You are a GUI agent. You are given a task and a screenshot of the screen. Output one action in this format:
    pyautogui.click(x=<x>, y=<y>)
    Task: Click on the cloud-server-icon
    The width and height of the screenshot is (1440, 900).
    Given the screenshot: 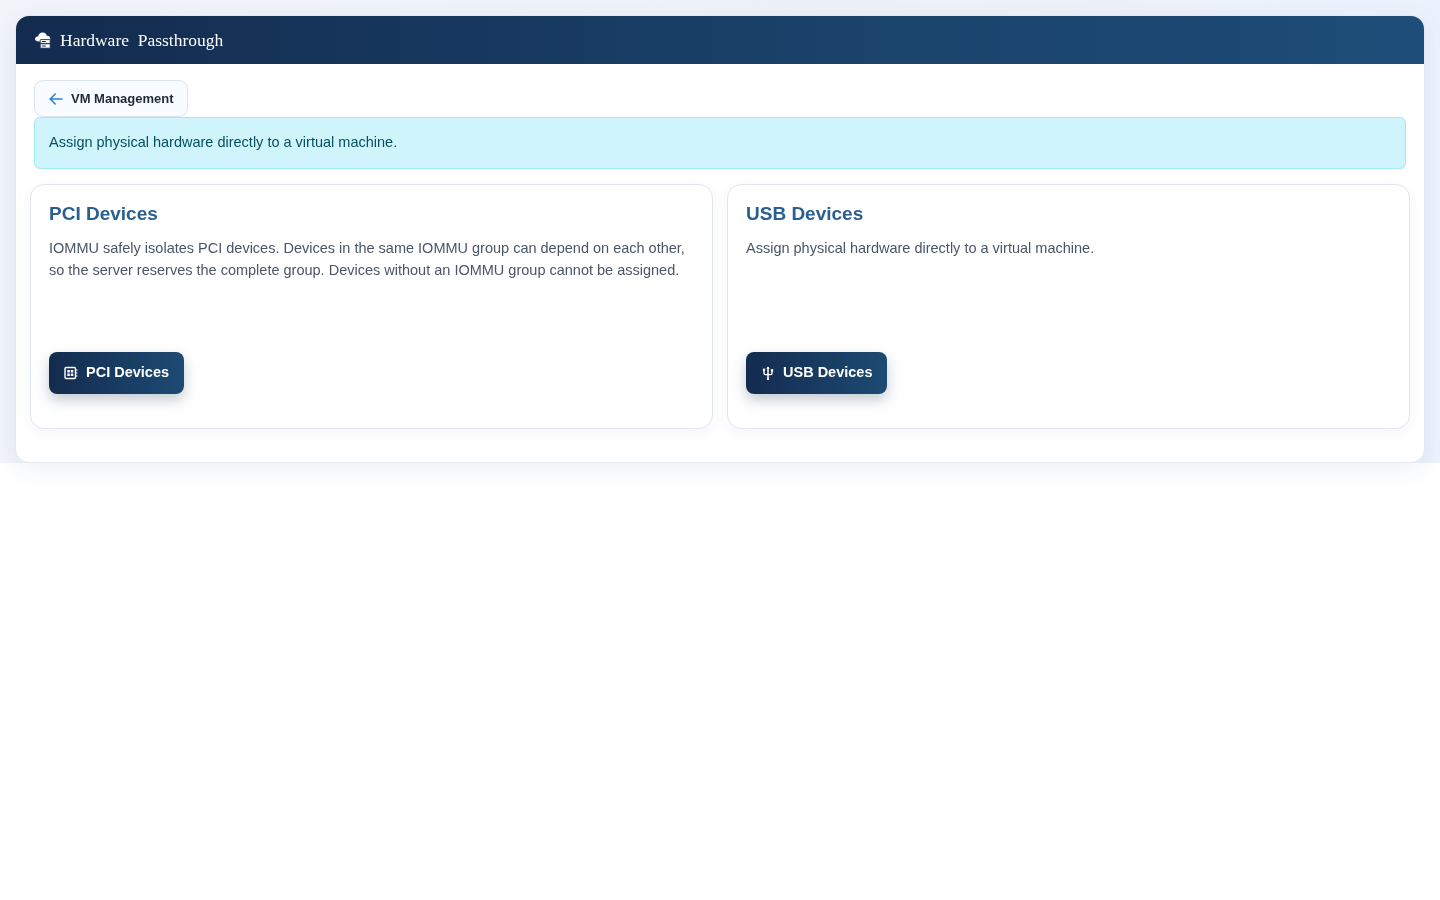 What is the action you would take?
    pyautogui.click(x=43, y=40)
    